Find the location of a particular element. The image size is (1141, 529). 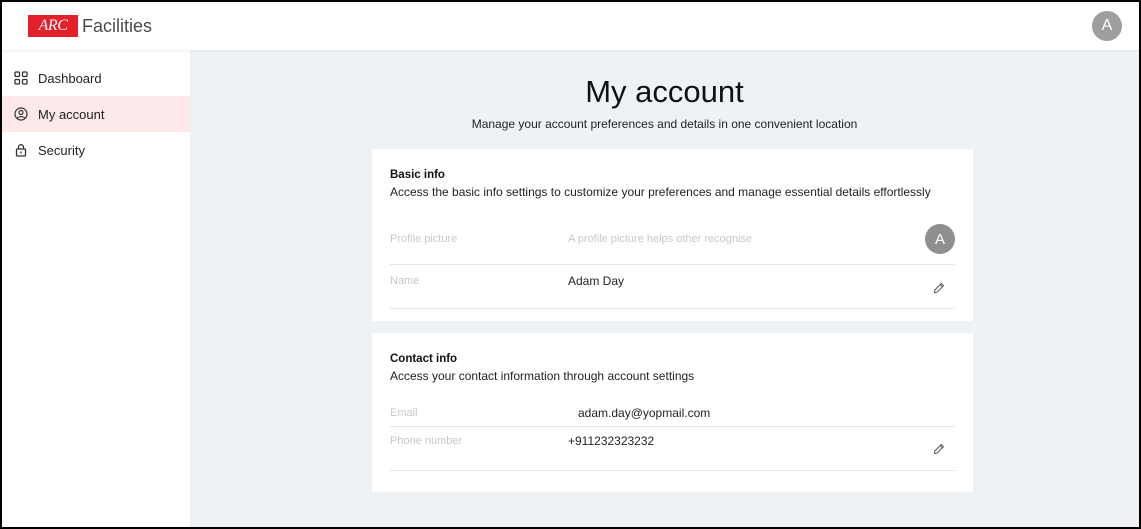

profile-picture-hint: A profile picture helps other recognise is located at coordinates (660, 239).